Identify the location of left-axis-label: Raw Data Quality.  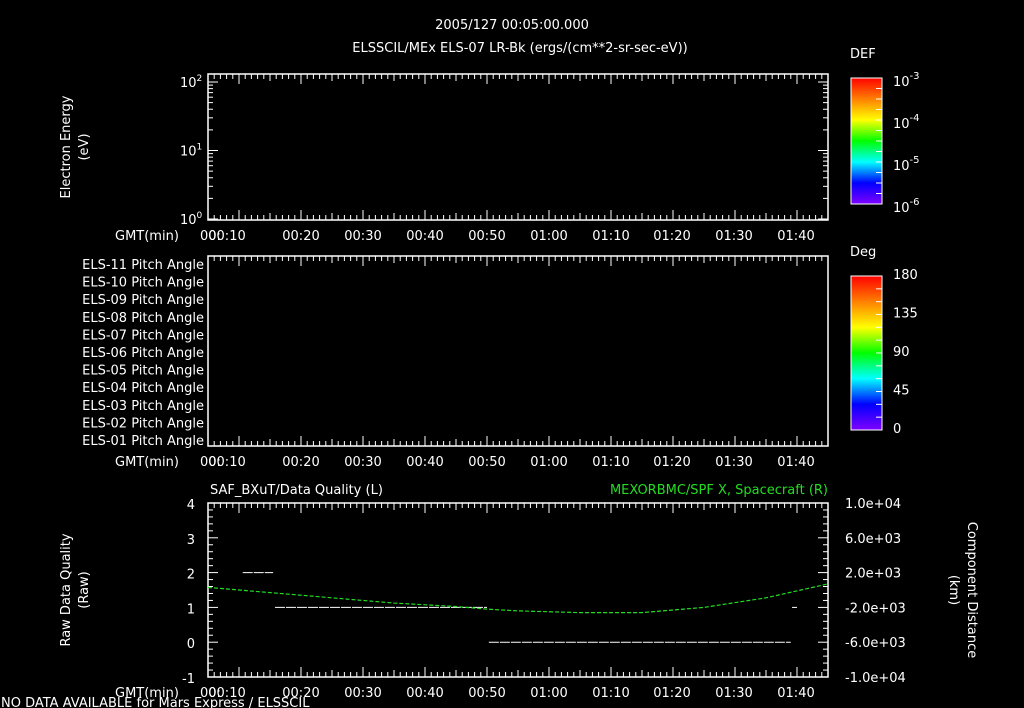
(66, 589).